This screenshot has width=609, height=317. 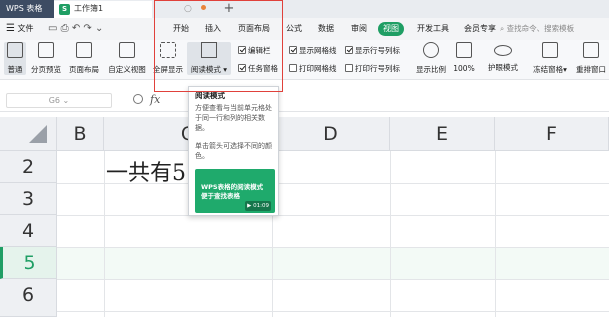 What do you see at coordinates (87, 28) in the screenshot?
I see `redo-icon: ↷` at bounding box center [87, 28].